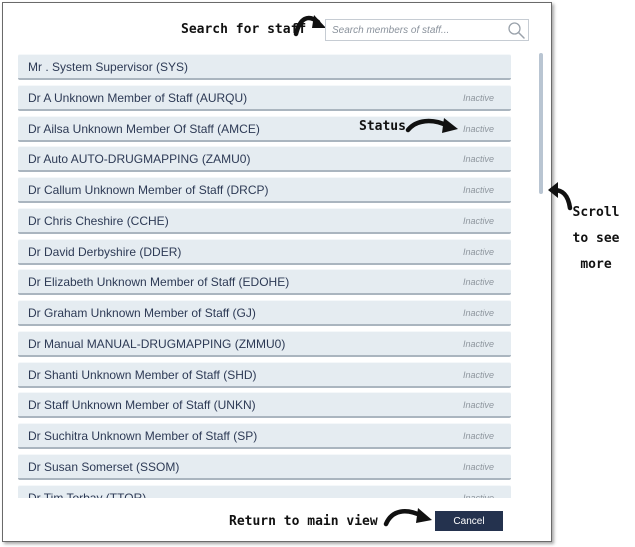 This screenshot has width=635, height=547. I want to click on staff-row: Dr Susan Somerset (SSOM) Inactive, so click(264, 466).